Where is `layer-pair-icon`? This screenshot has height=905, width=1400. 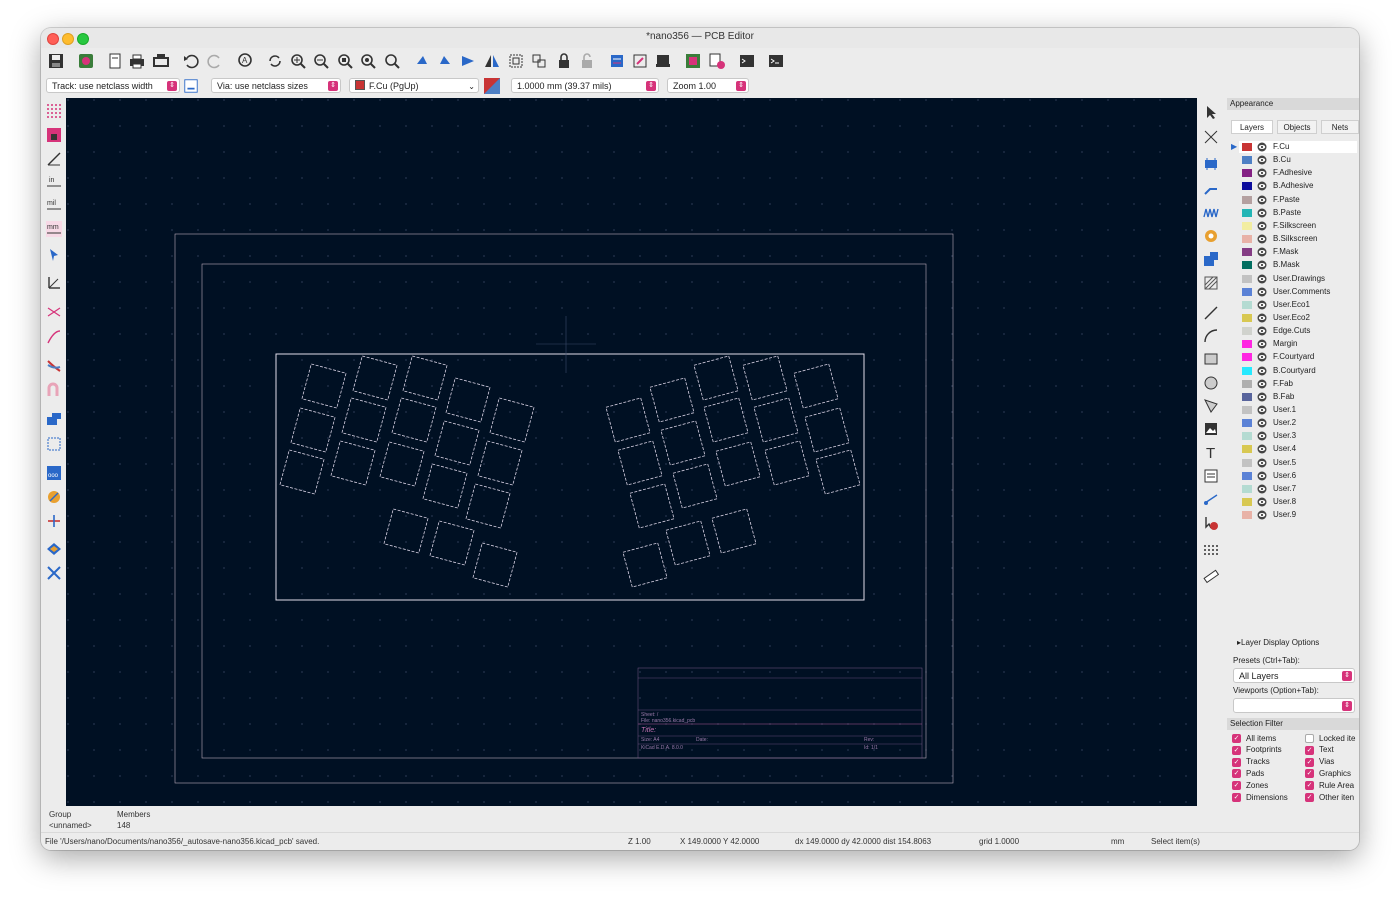
layer-pair-icon is located at coordinates (492, 86).